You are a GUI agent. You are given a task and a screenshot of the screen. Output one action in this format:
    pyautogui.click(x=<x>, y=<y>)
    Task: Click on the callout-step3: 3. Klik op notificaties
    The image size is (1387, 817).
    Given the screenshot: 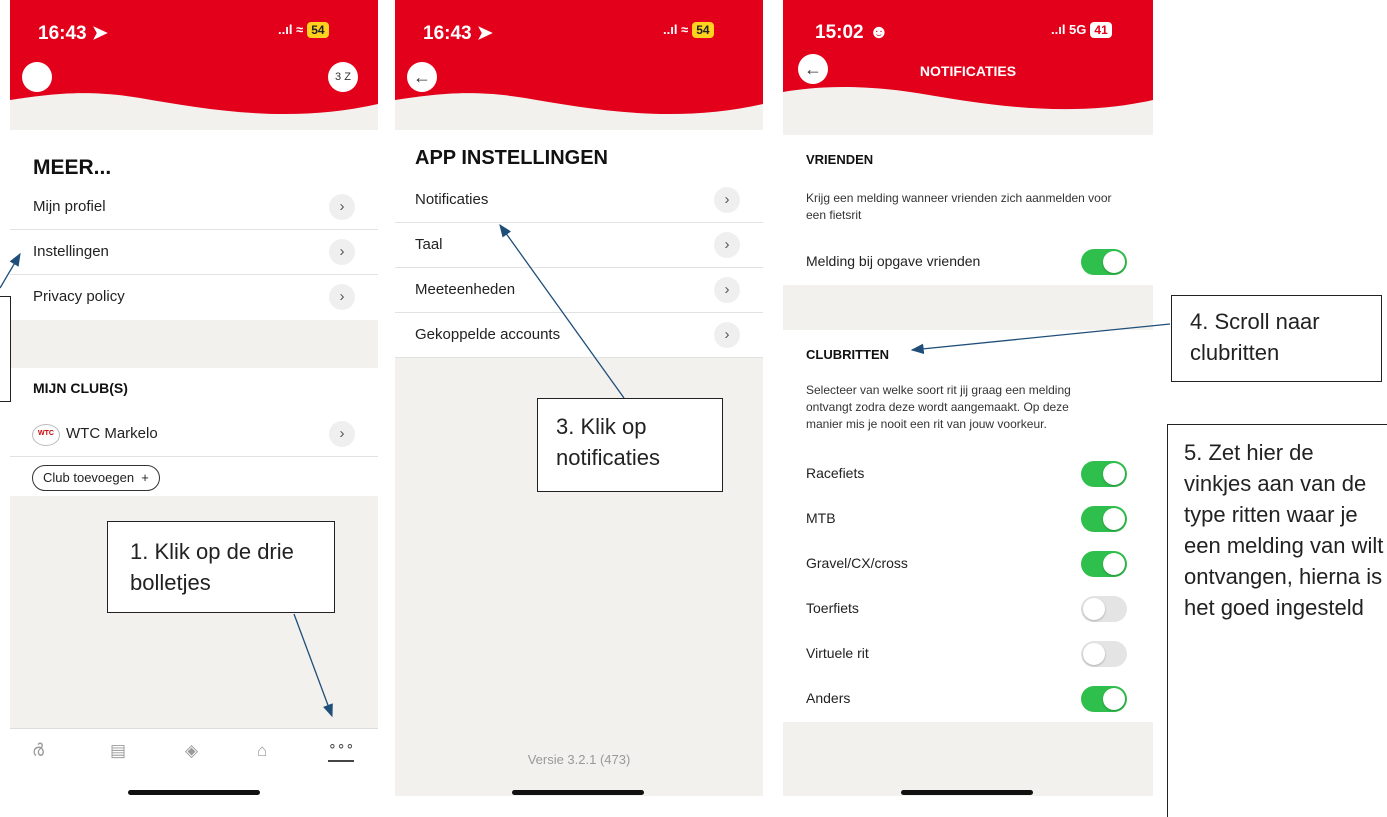 What is the action you would take?
    pyautogui.click(x=630, y=445)
    